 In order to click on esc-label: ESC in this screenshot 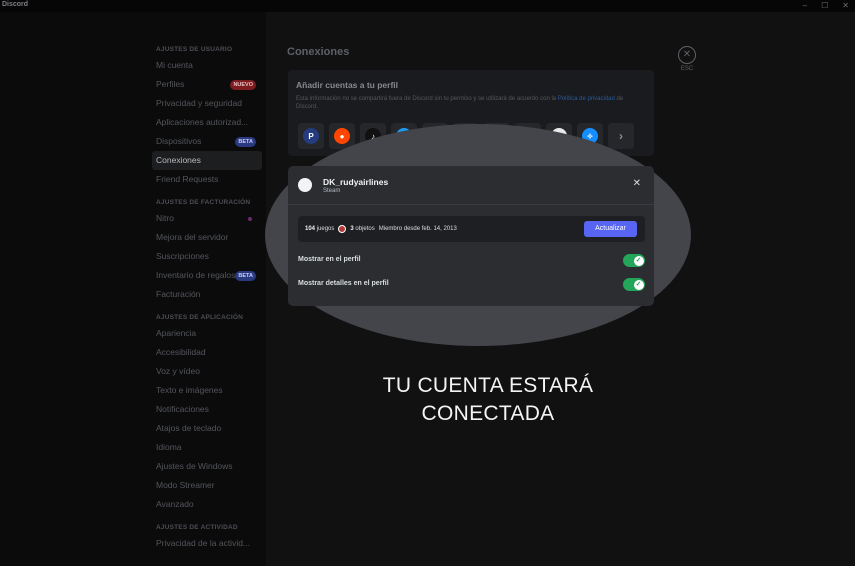, I will do `click(687, 69)`.